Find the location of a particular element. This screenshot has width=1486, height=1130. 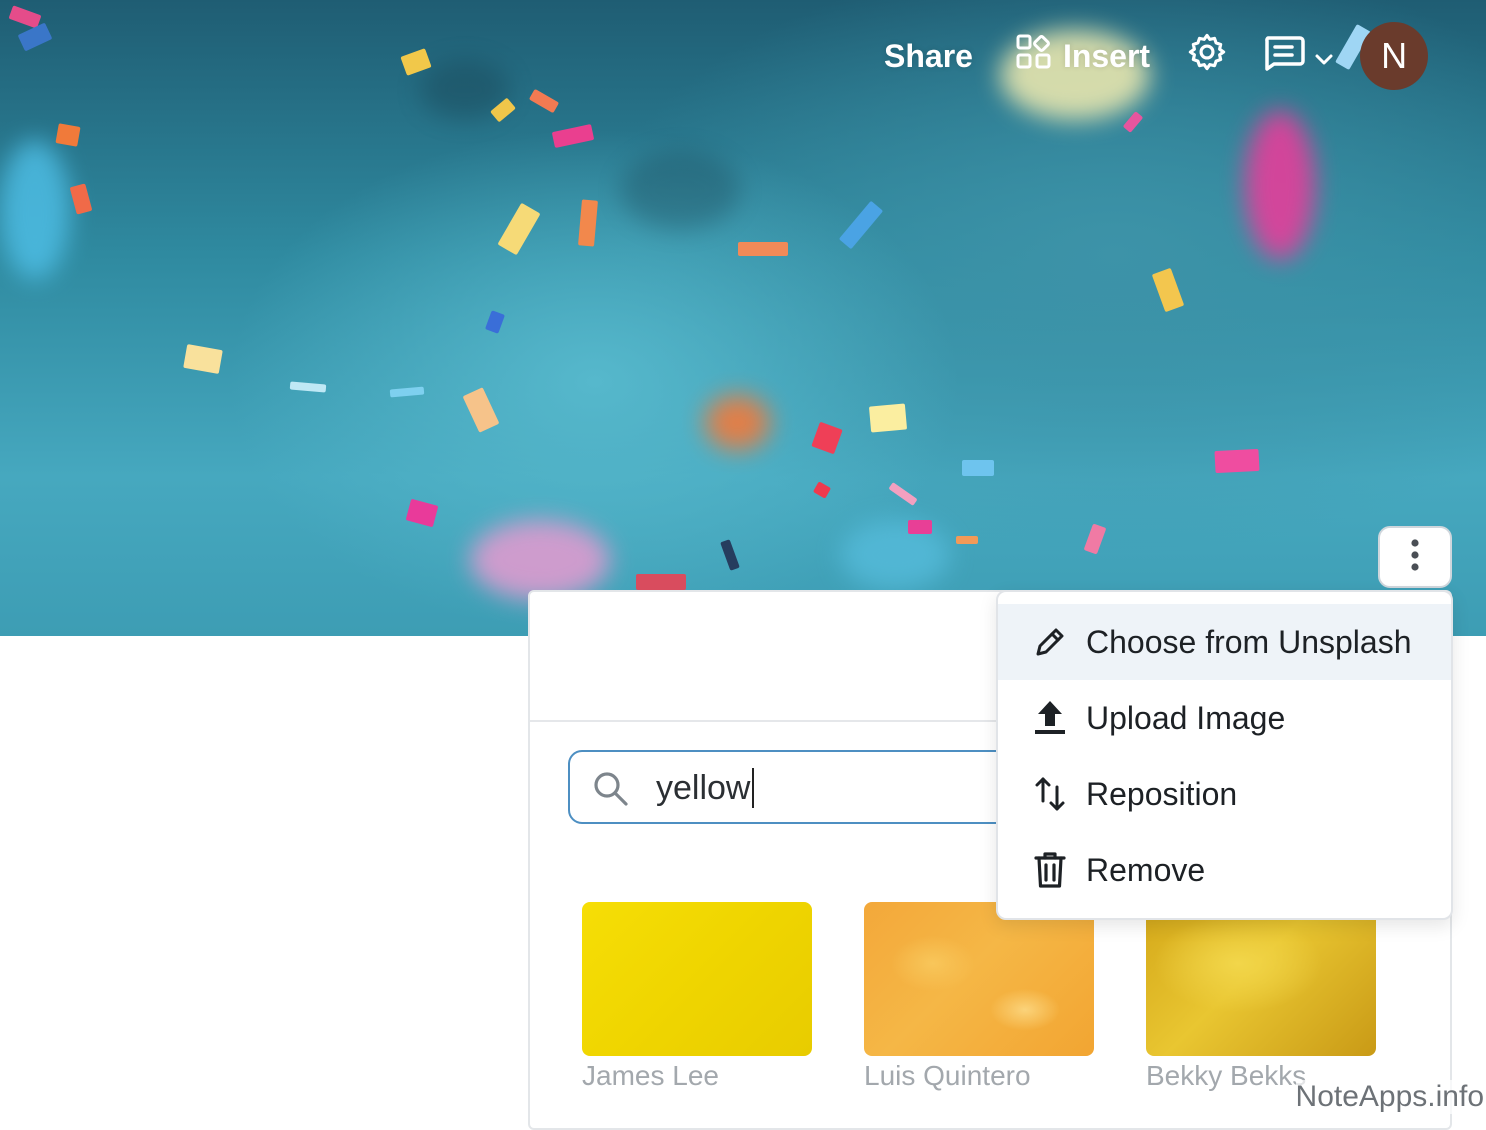

photo-credit: James Lee is located at coordinates (650, 1076).